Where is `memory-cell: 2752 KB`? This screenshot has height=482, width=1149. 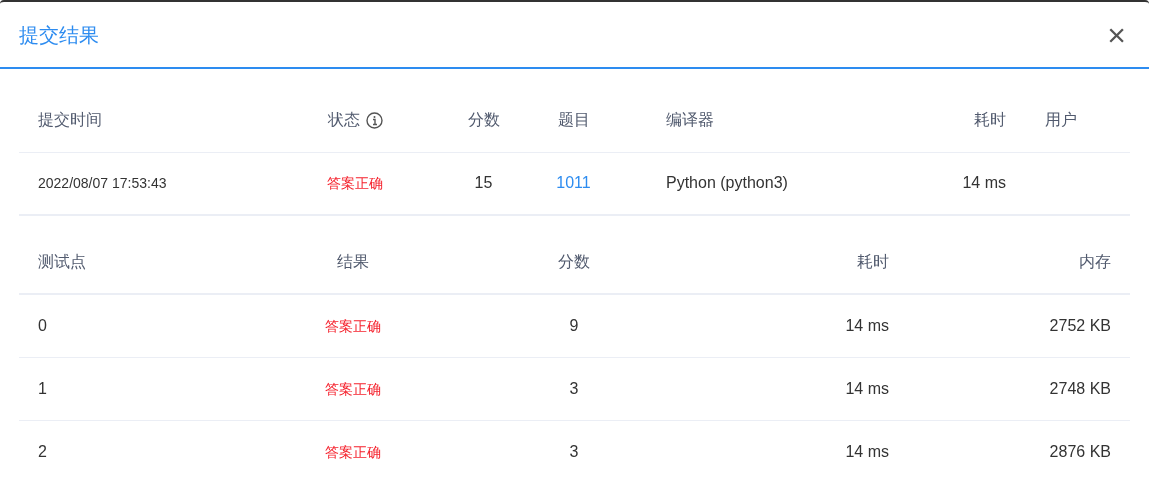
memory-cell: 2752 KB is located at coordinates (1080, 325).